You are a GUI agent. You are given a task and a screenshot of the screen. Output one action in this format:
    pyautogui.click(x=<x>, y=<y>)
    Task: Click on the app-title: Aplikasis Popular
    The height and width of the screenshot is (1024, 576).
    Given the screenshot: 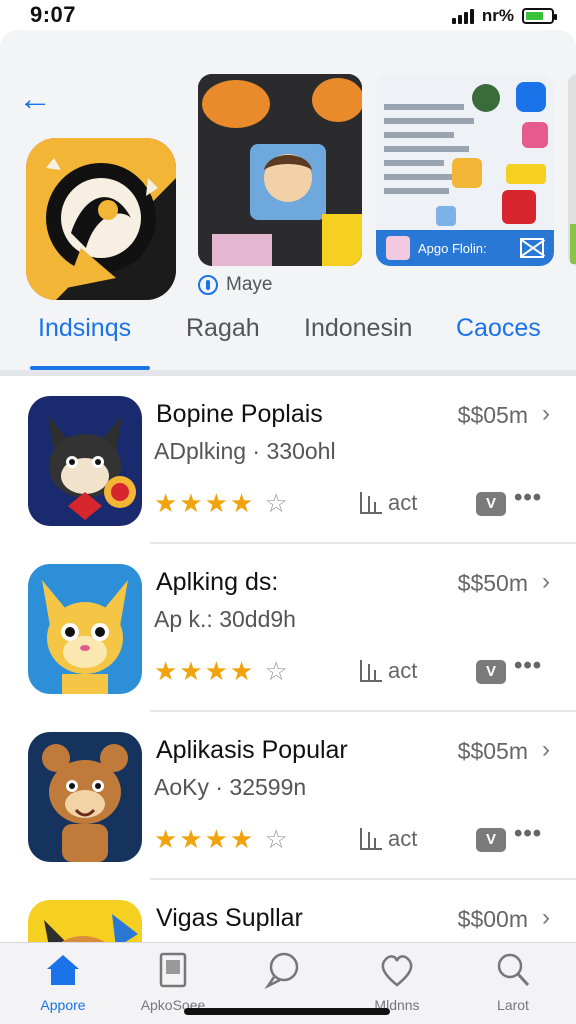 What is the action you would take?
    pyautogui.click(x=252, y=750)
    